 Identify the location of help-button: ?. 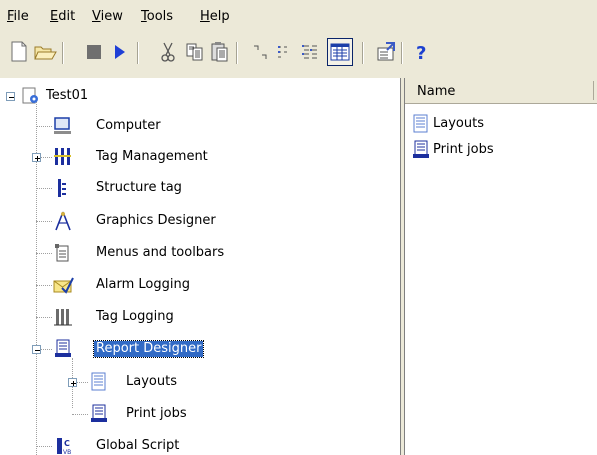
(422, 52).